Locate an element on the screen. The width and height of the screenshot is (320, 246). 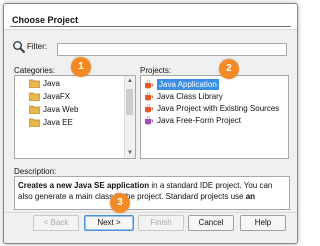
step-badge-3: 3 is located at coordinates (120, 203).